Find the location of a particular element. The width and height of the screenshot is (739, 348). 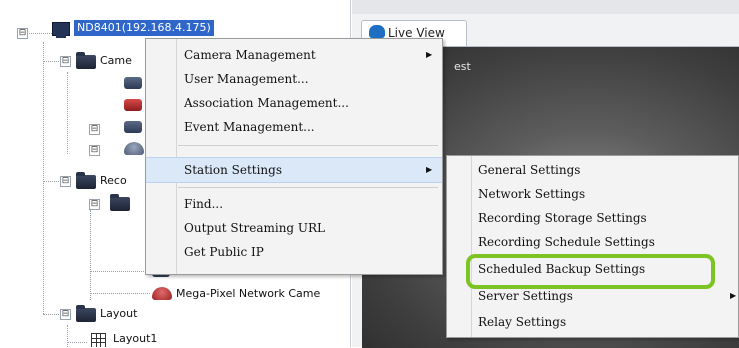

tree-node-recordings: Reco is located at coordinates (113, 180).